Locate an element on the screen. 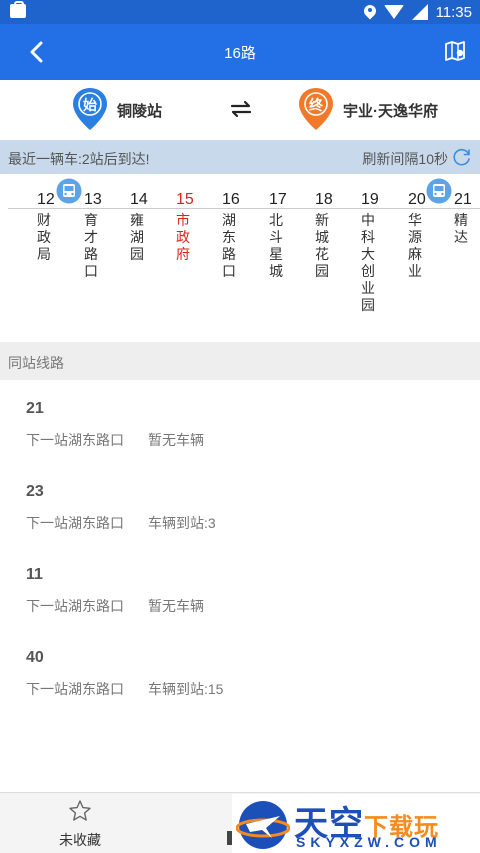  site-watermark: 天空下载玩 SKYXZW.COM is located at coordinates (356, 823).